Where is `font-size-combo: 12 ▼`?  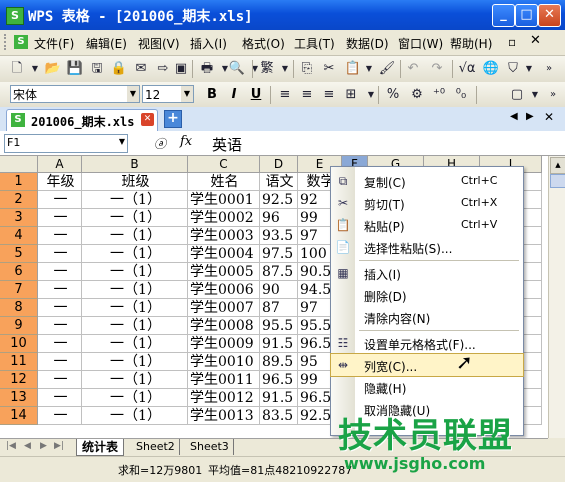
font-size-combo: 12 ▼ is located at coordinates (168, 94).